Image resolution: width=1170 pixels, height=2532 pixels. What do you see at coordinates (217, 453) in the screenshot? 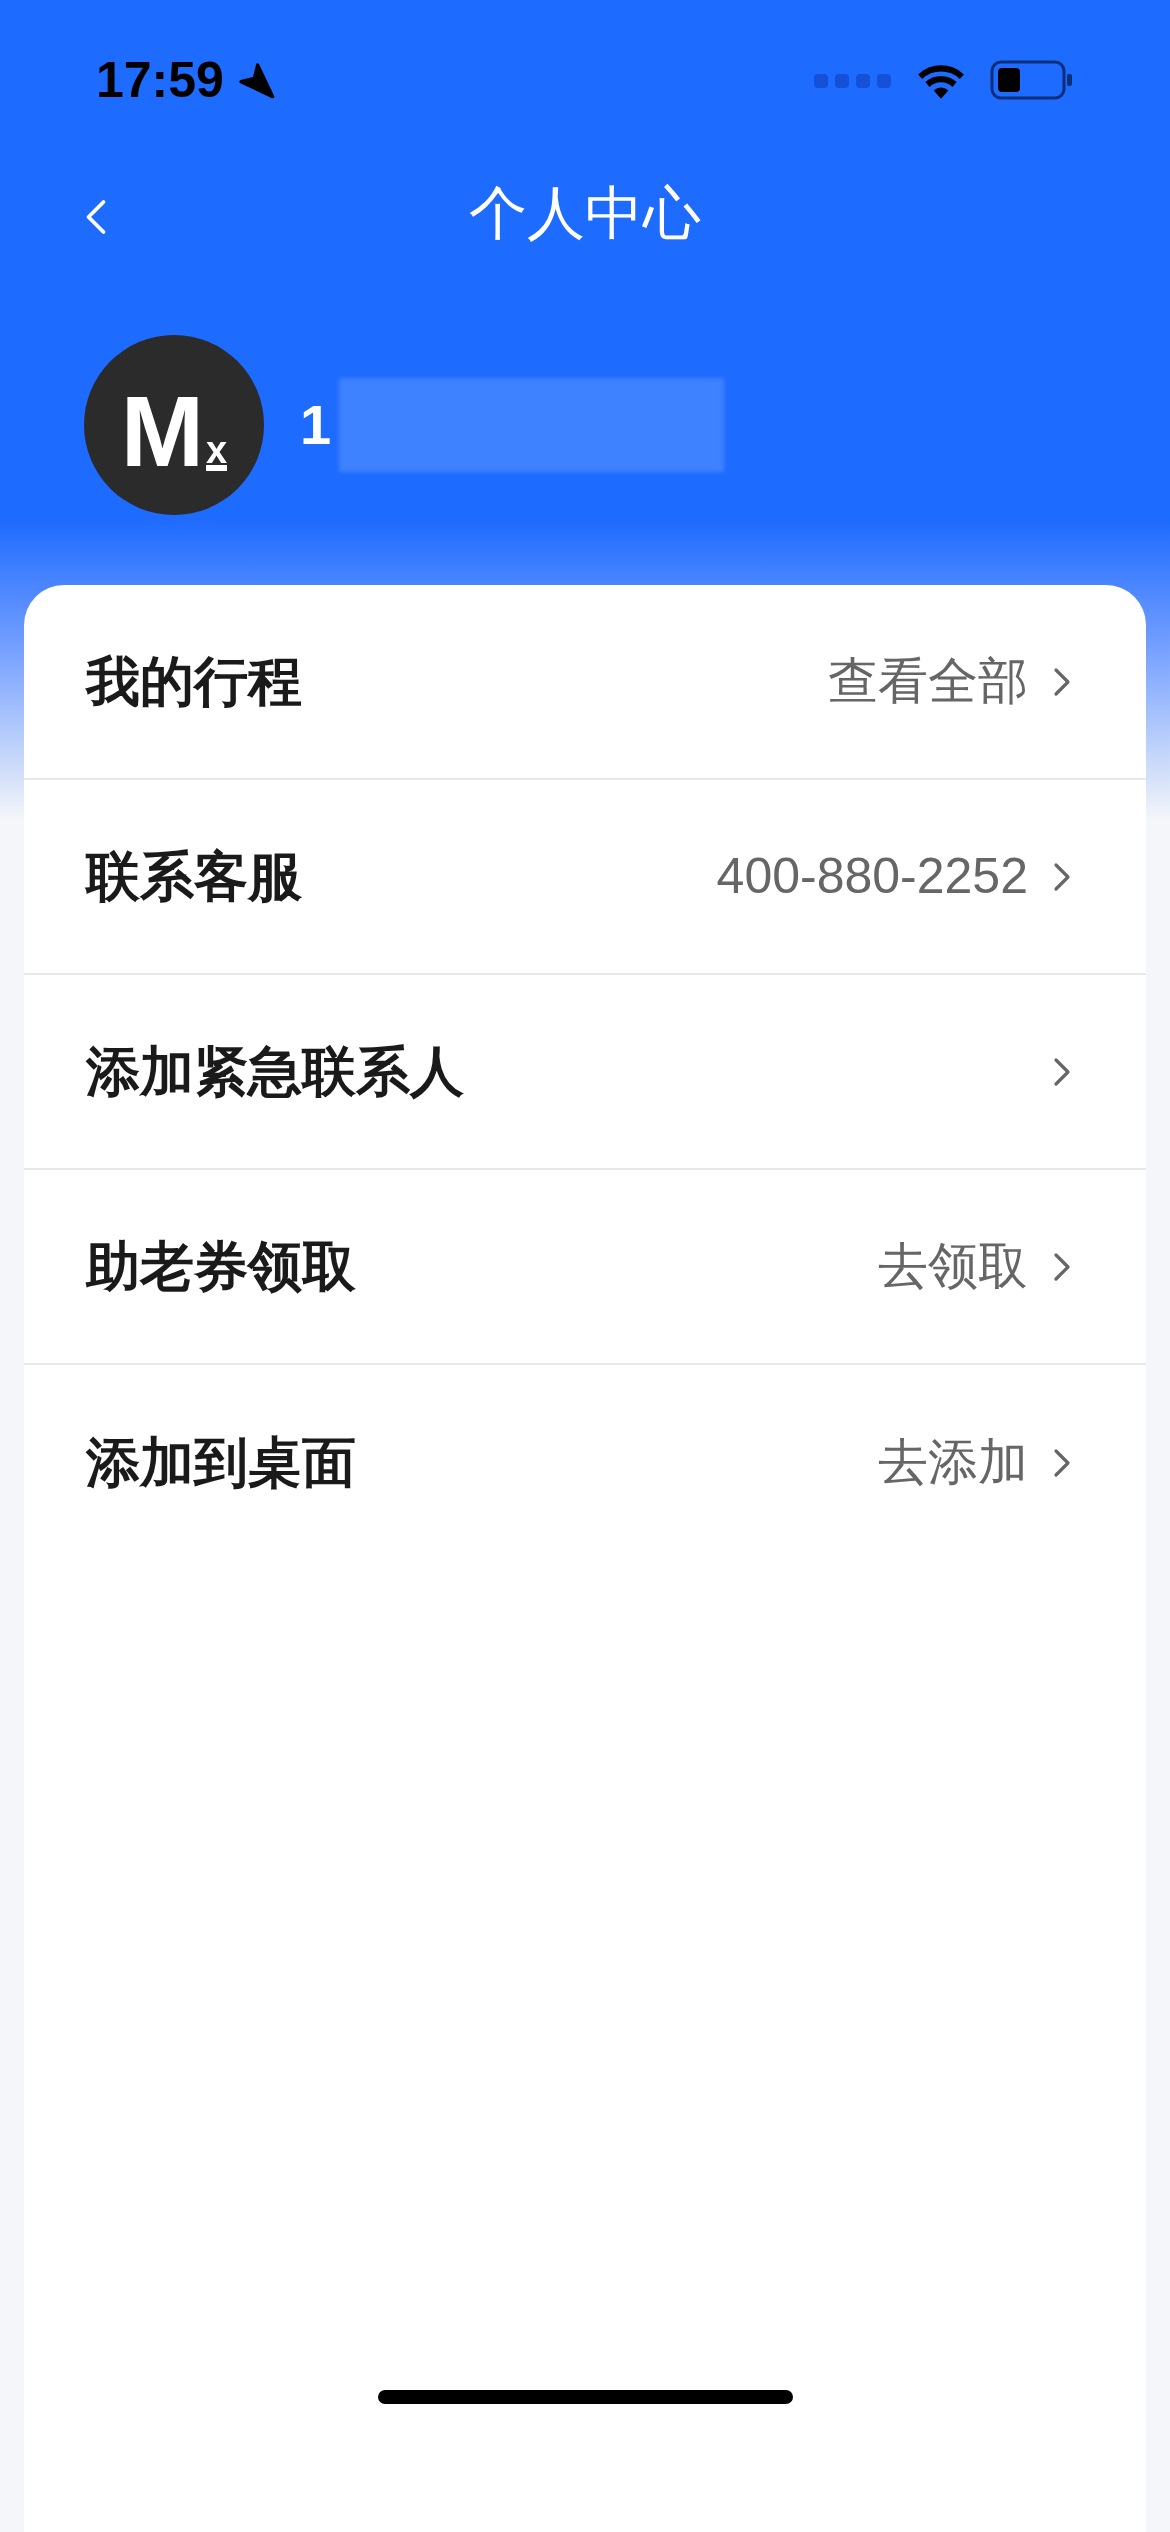
I see `logo-subscript: x` at bounding box center [217, 453].